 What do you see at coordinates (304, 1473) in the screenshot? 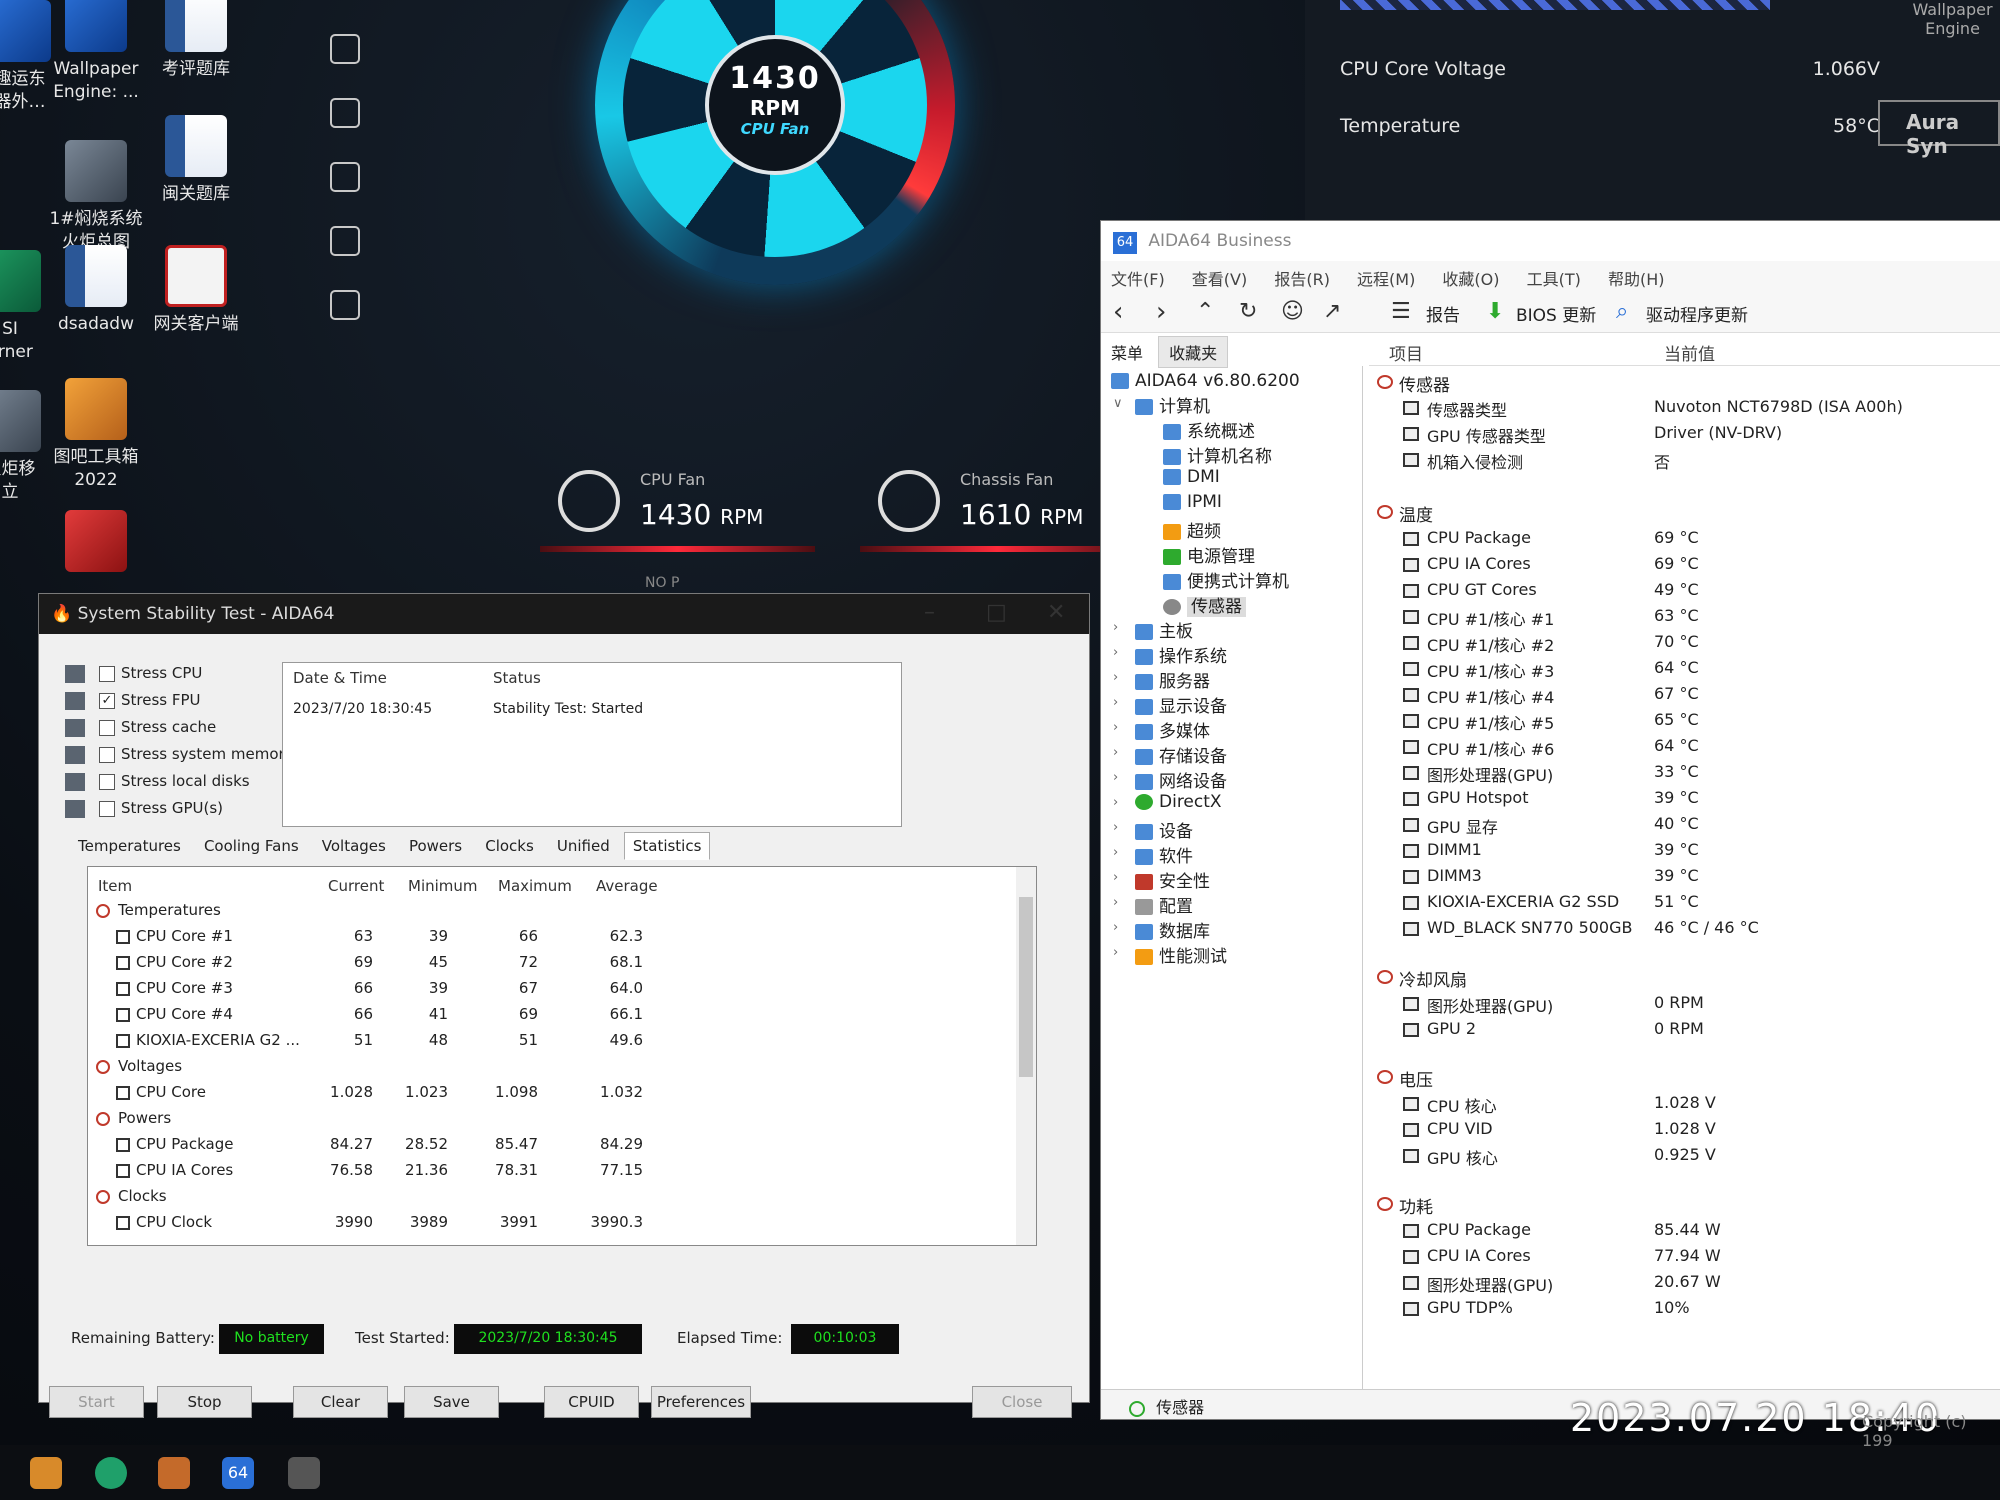
I see `app-icon` at bounding box center [304, 1473].